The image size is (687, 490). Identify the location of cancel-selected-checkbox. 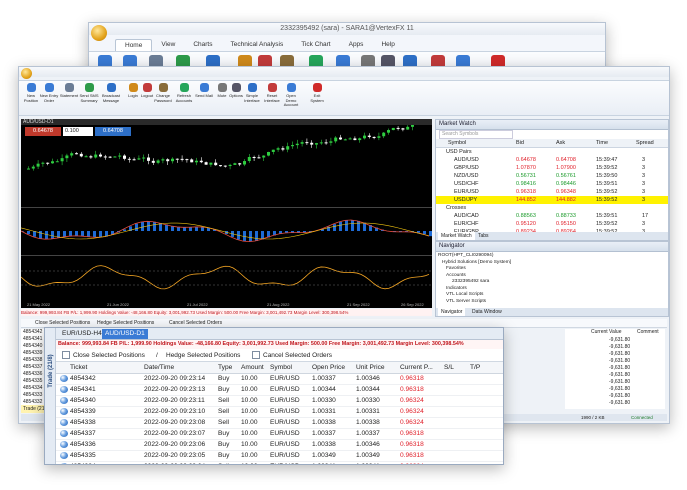
(256, 355).